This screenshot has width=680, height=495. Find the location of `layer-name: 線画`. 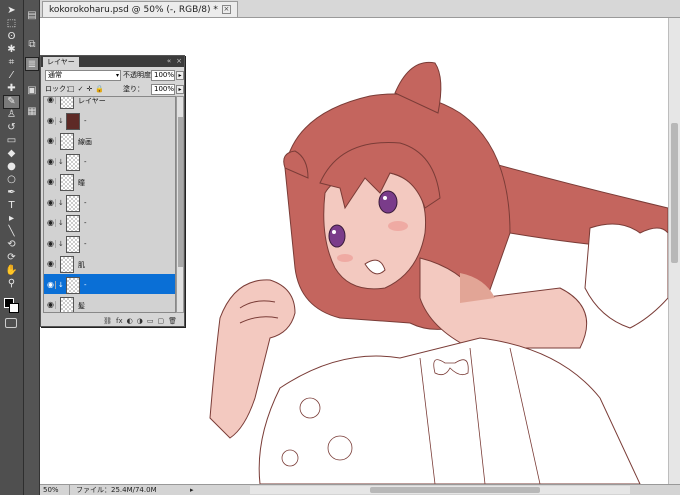

layer-name: 線画 is located at coordinates (85, 142).